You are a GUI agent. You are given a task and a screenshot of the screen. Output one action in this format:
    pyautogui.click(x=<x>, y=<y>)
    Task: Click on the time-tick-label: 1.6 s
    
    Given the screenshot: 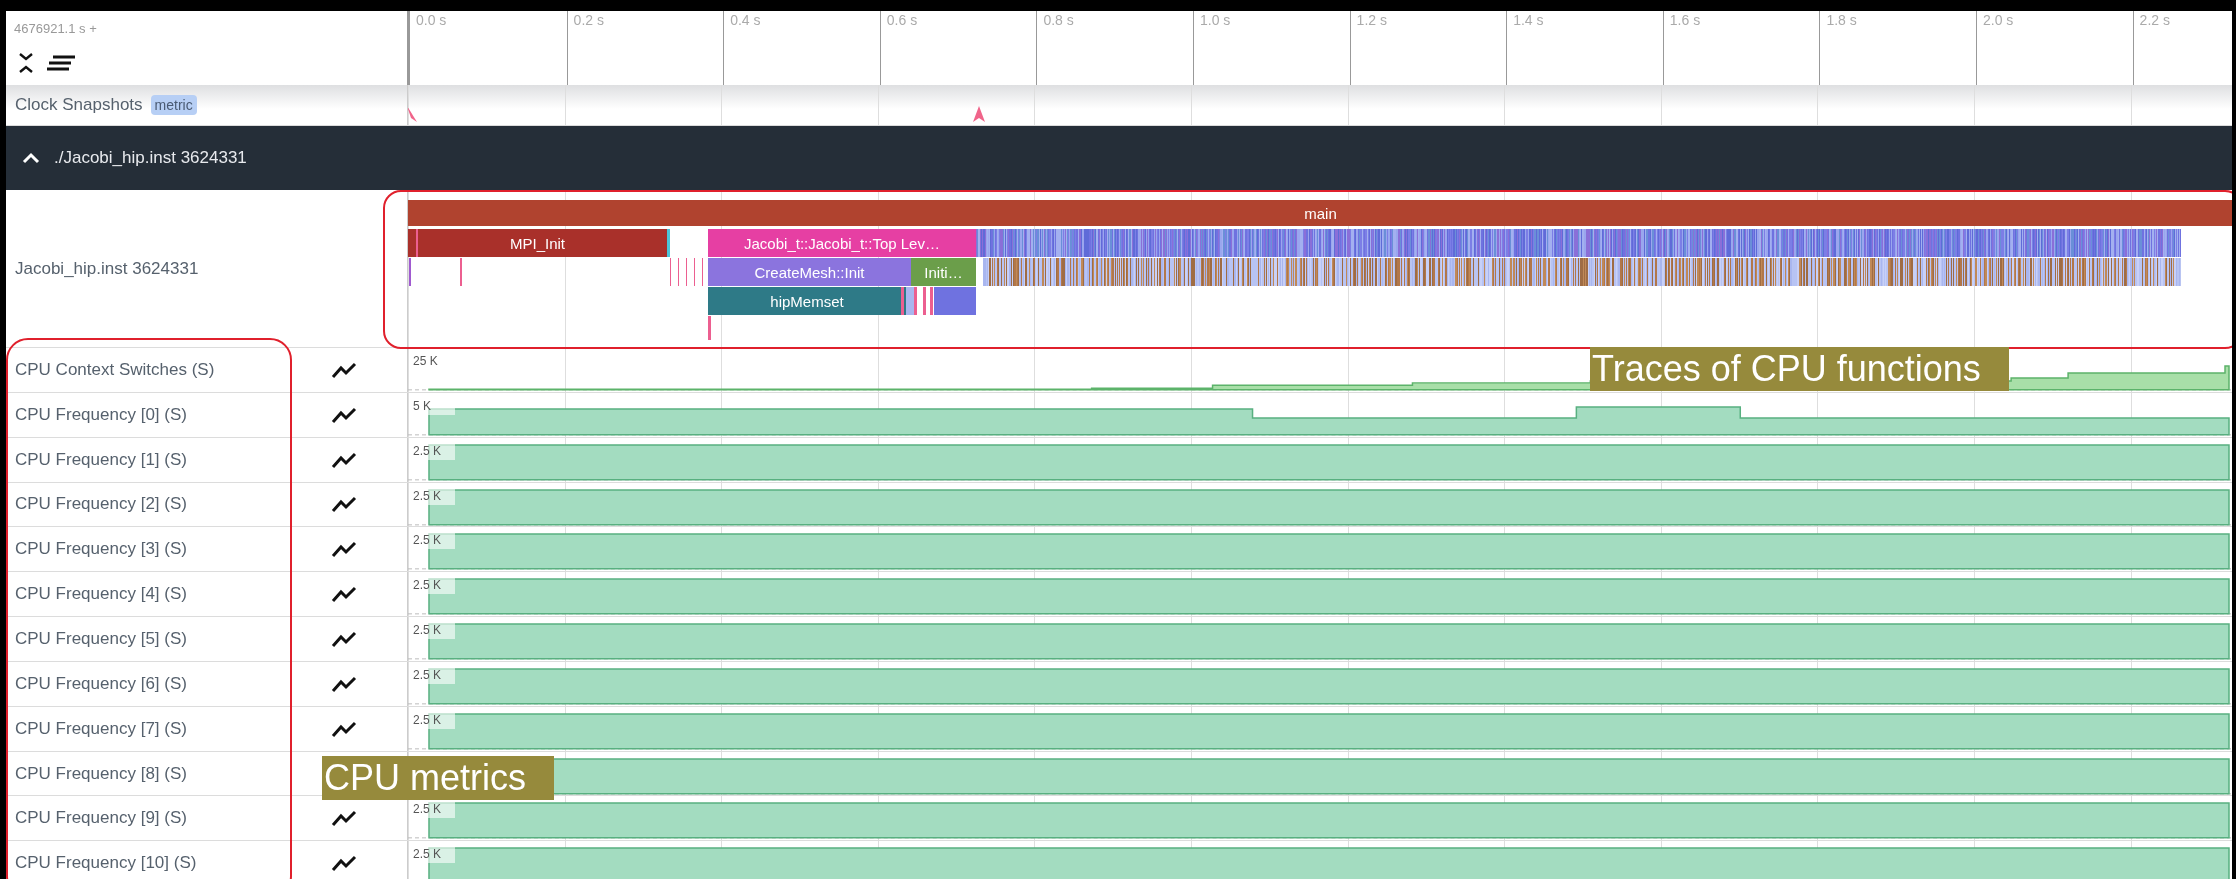 What is the action you would take?
    pyautogui.click(x=1685, y=20)
    